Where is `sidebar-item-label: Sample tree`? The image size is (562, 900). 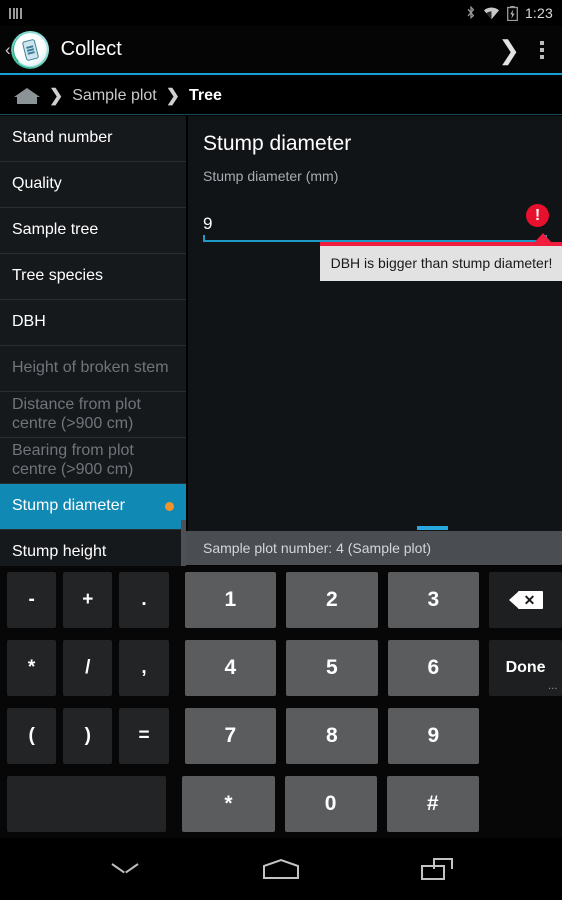 sidebar-item-label: Sample tree is located at coordinates (55, 230).